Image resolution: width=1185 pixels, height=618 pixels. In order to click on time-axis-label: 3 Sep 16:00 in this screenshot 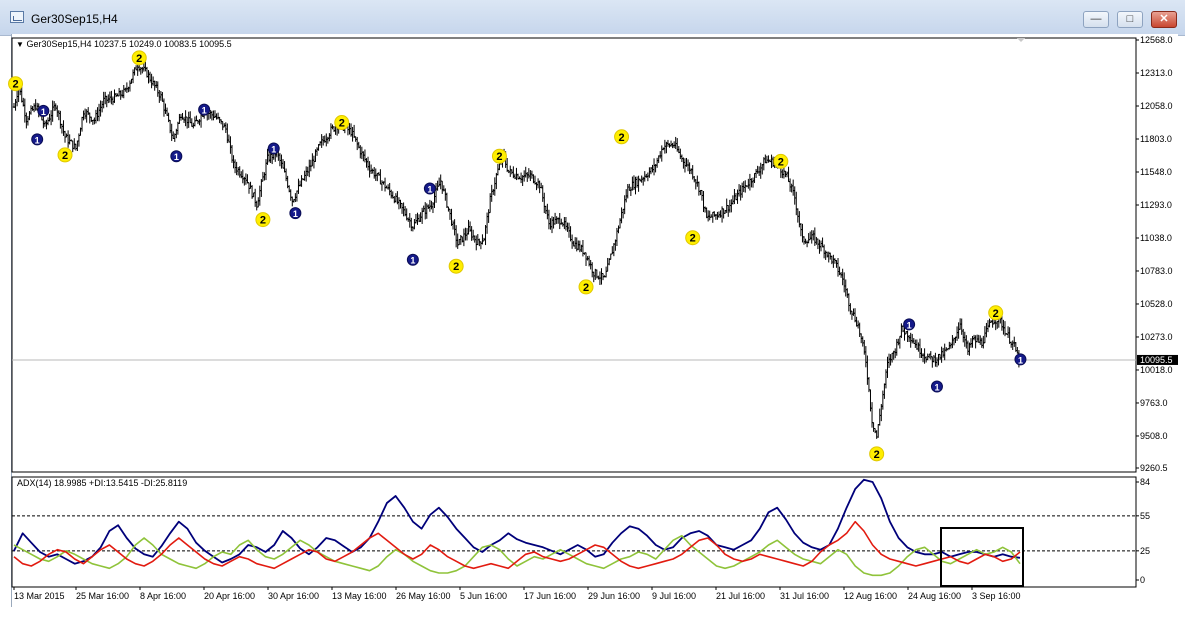, I will do `click(996, 596)`.